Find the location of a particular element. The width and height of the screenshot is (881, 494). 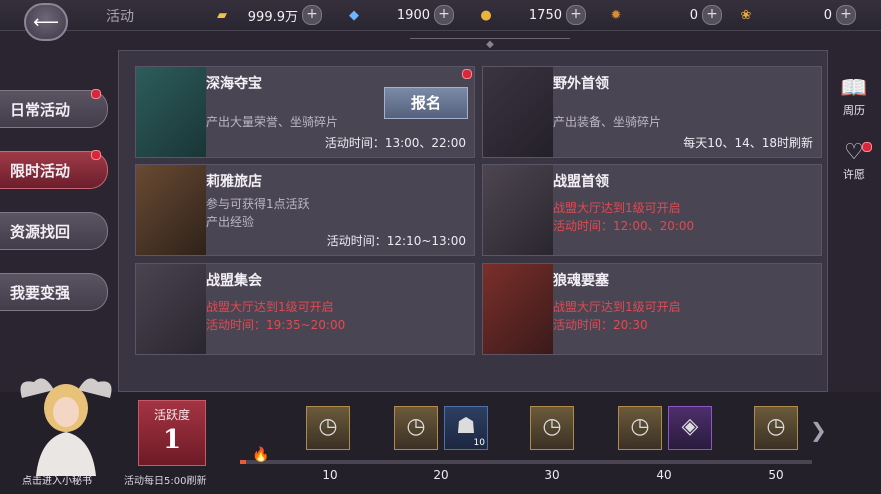

card-title: 莉雅旅店 is located at coordinates (234, 182).